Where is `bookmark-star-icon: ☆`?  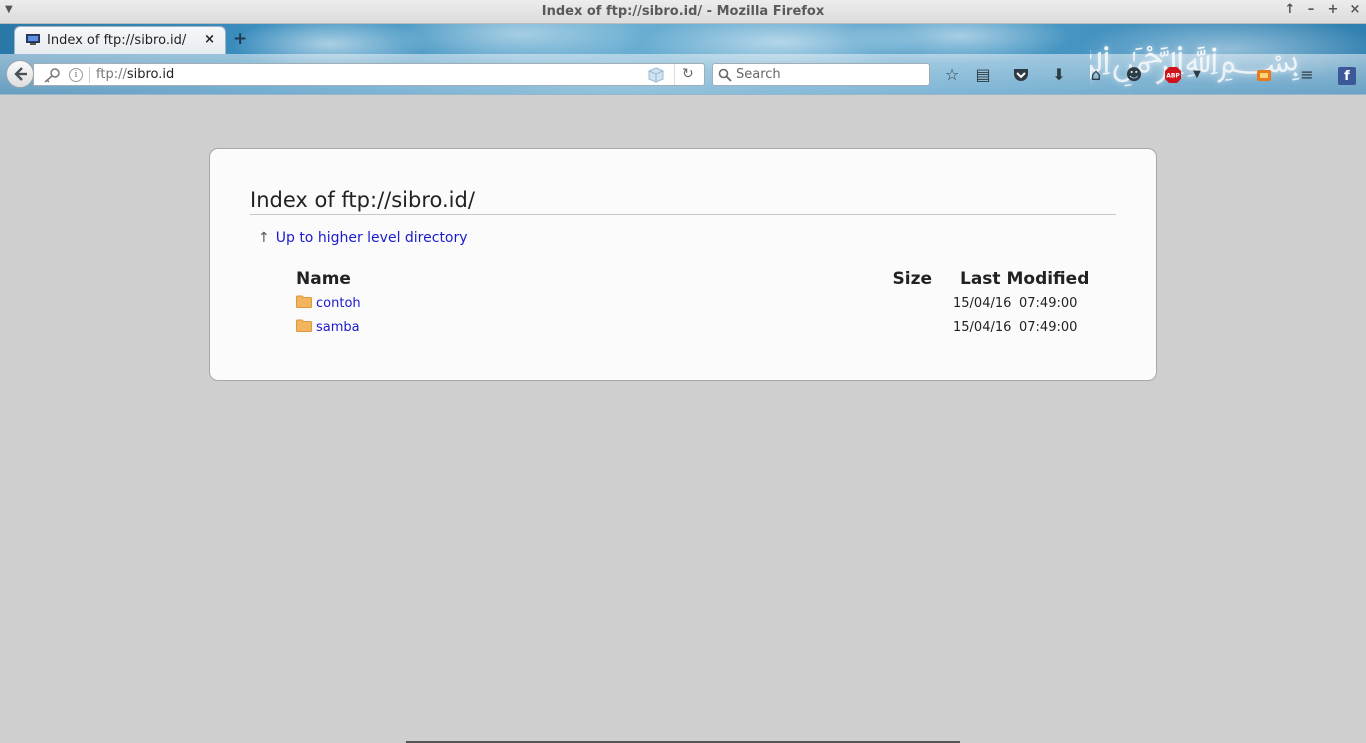 bookmark-star-icon: ☆ is located at coordinates (952, 75).